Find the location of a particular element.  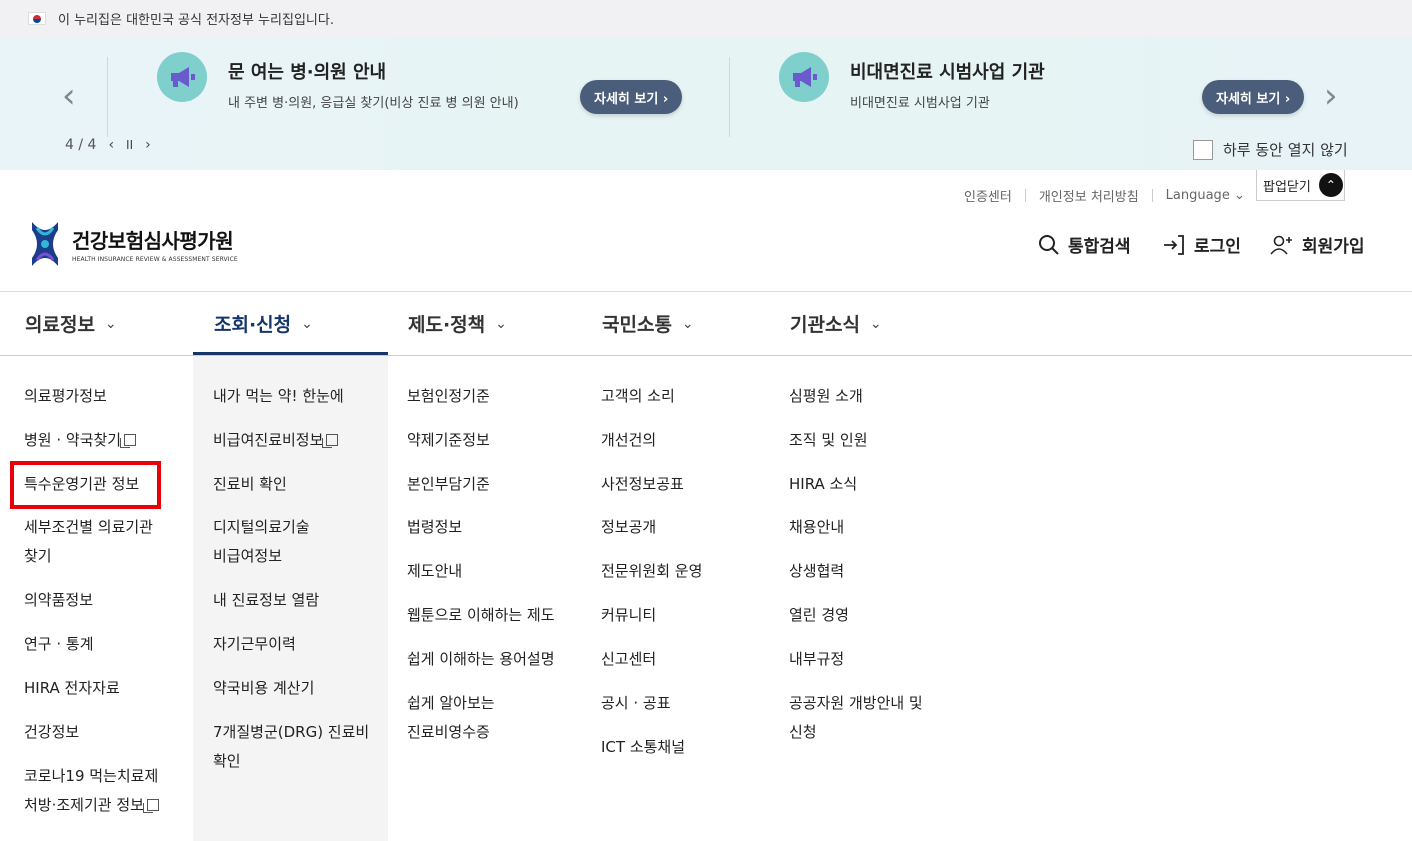

popup-next-arrow-icon: › is located at coordinates (1331, 96).